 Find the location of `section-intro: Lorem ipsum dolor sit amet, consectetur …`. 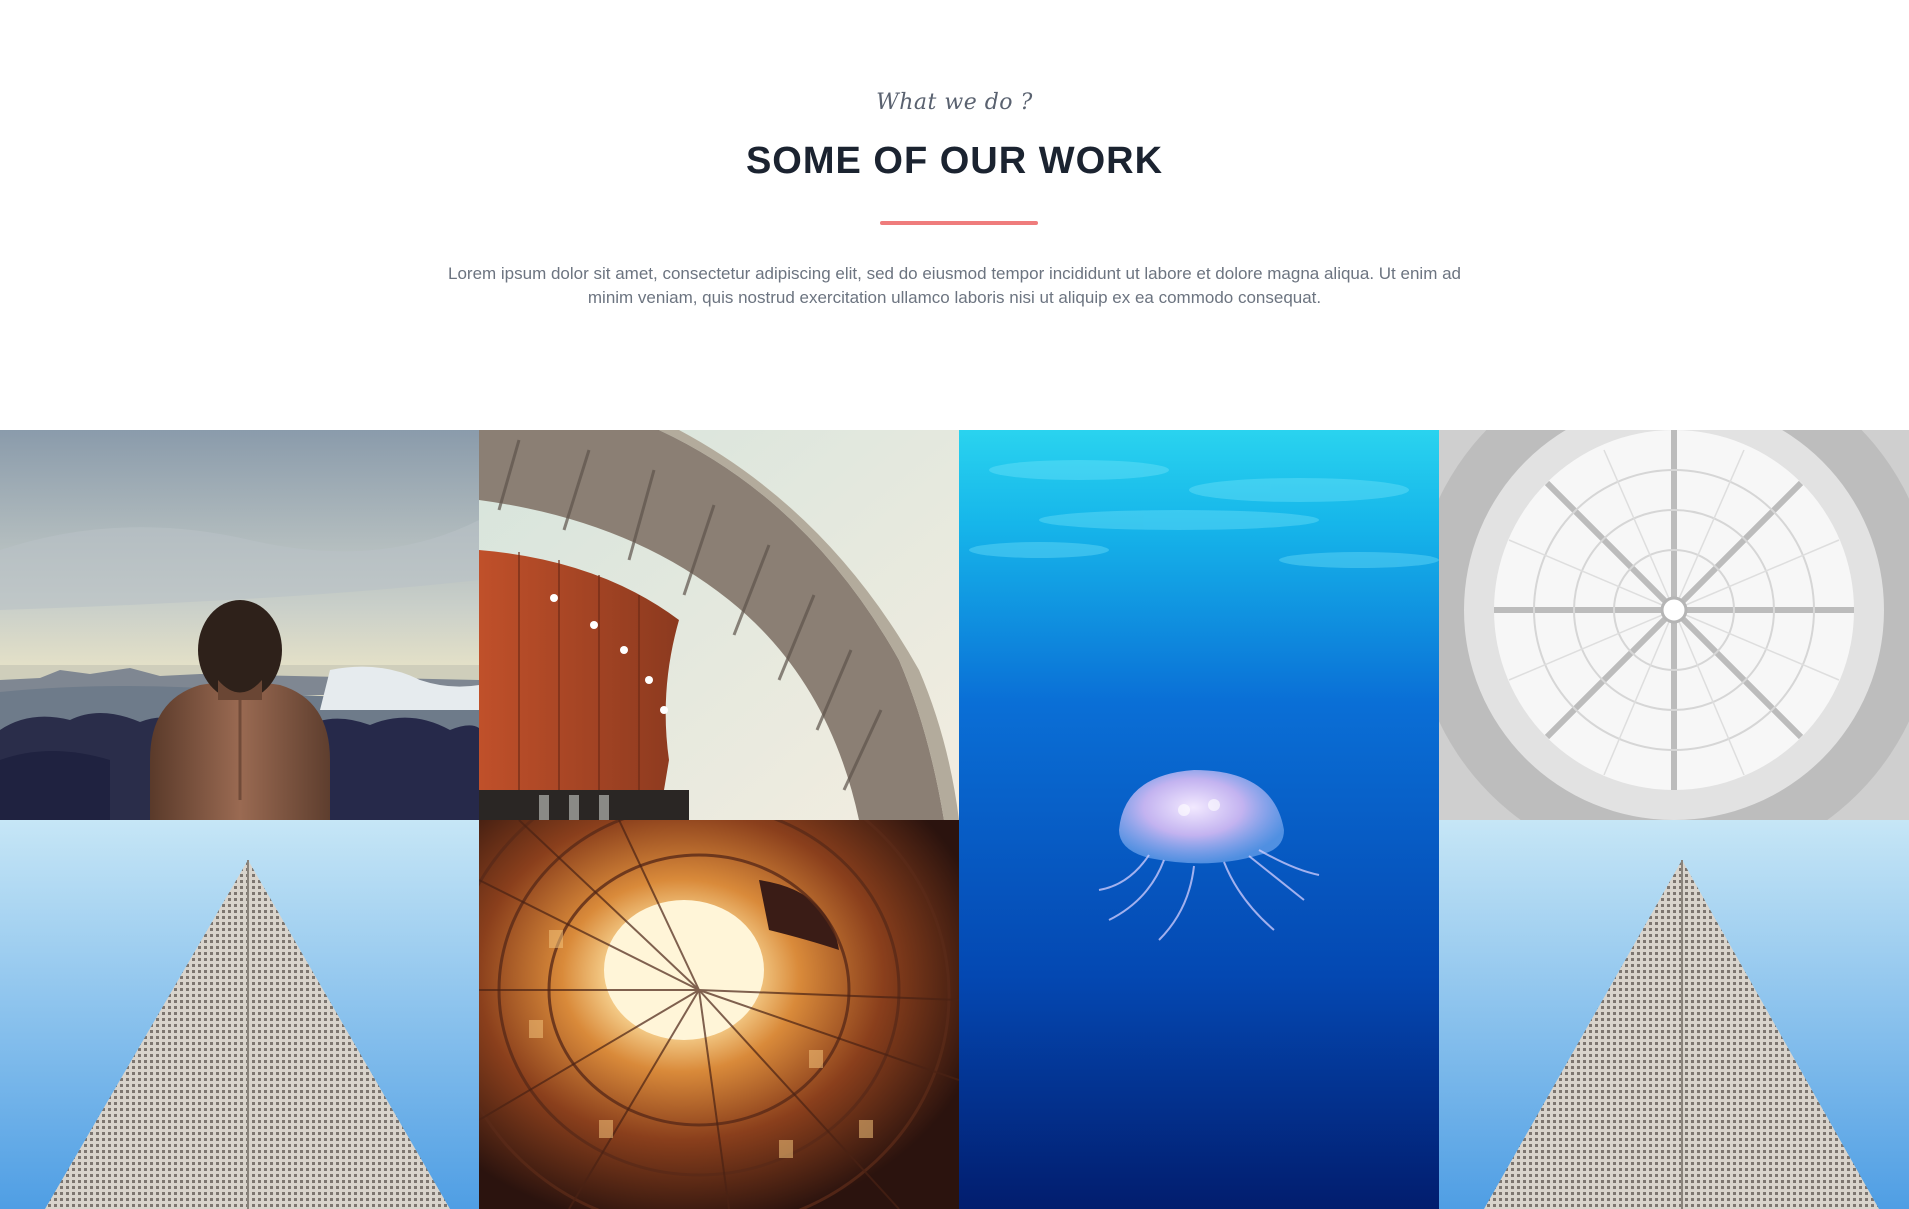

section-intro: Lorem ipsum dolor sit amet, consectetur … is located at coordinates (954, 285).